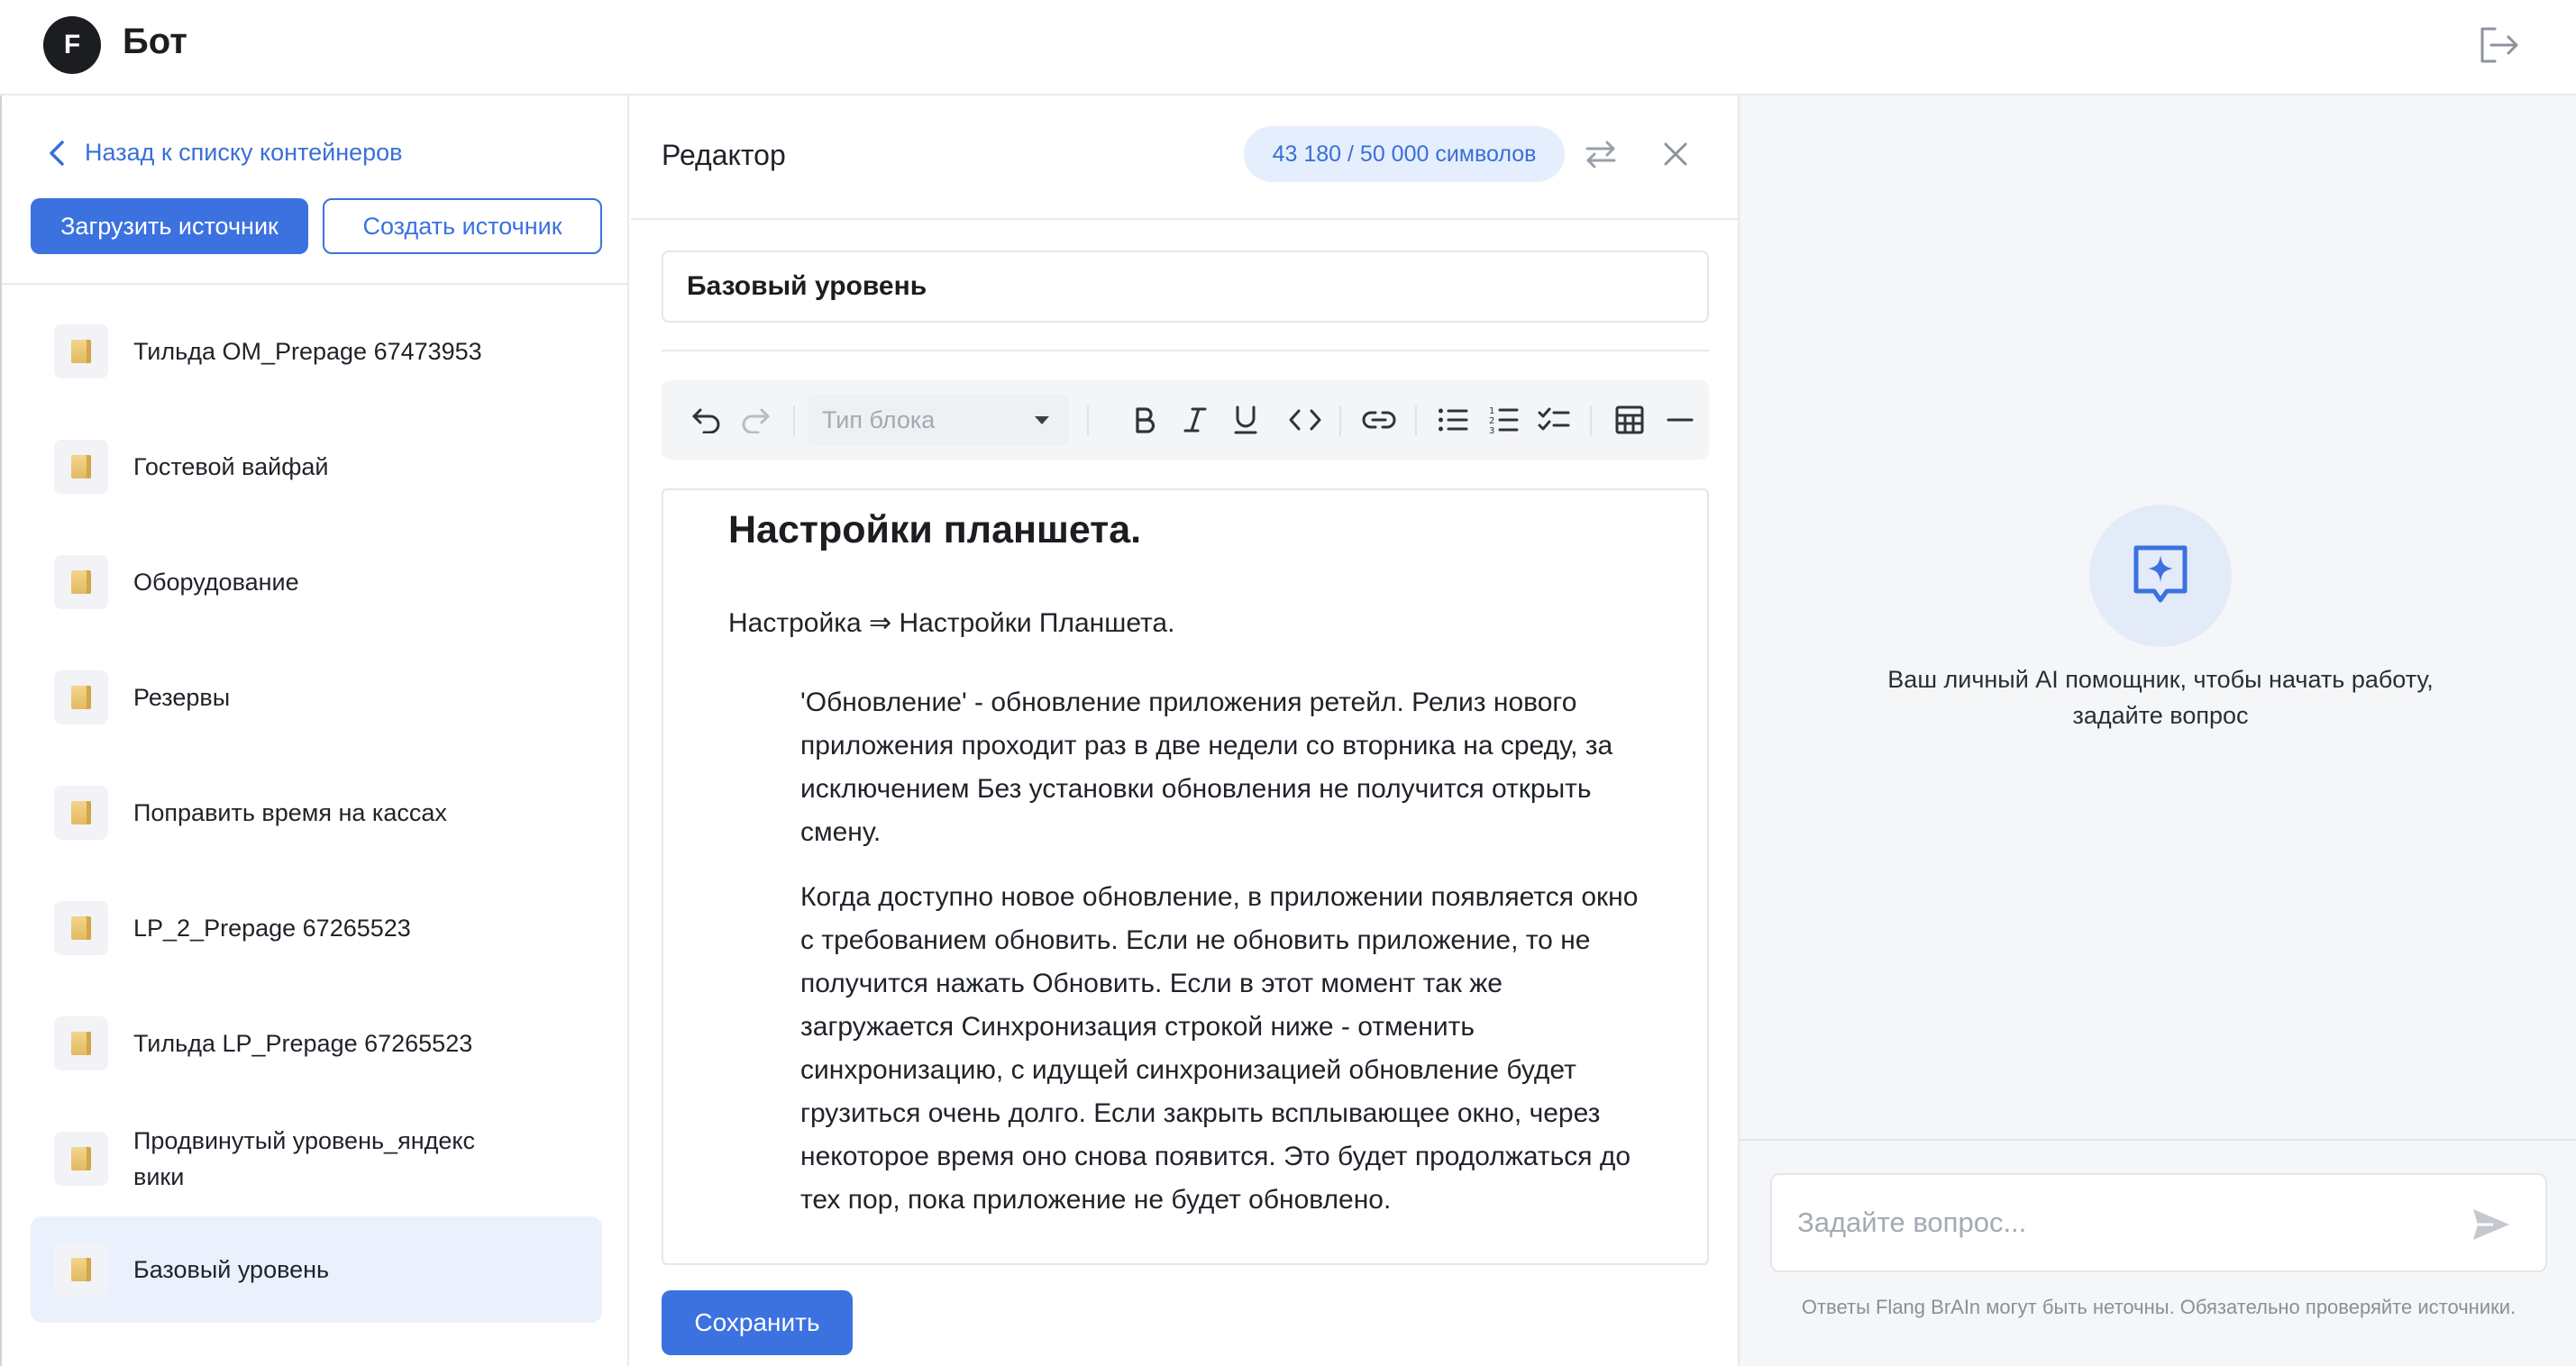 Image resolution: width=2576 pixels, height=1366 pixels. I want to click on source-item-label: Оборудование, so click(216, 582).